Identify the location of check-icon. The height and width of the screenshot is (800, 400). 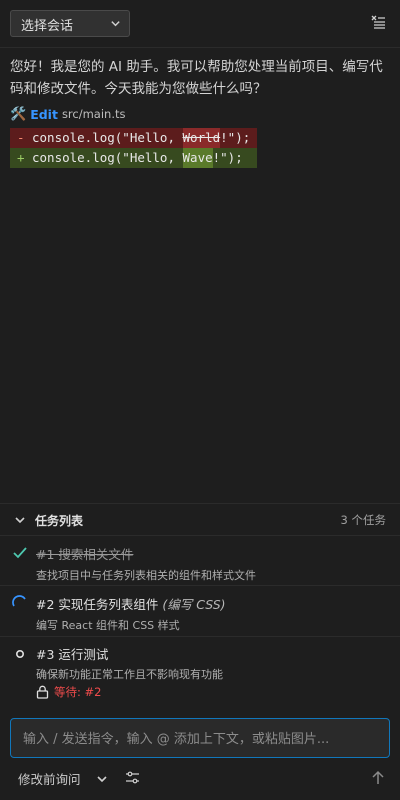
(20, 553).